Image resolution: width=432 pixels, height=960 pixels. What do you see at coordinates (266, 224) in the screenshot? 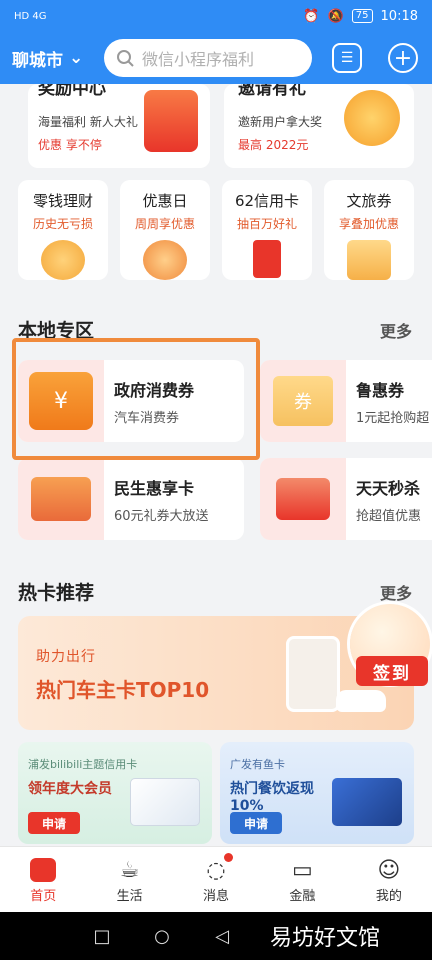
I see `mini-card-sub: 抽百万好礼` at bounding box center [266, 224].